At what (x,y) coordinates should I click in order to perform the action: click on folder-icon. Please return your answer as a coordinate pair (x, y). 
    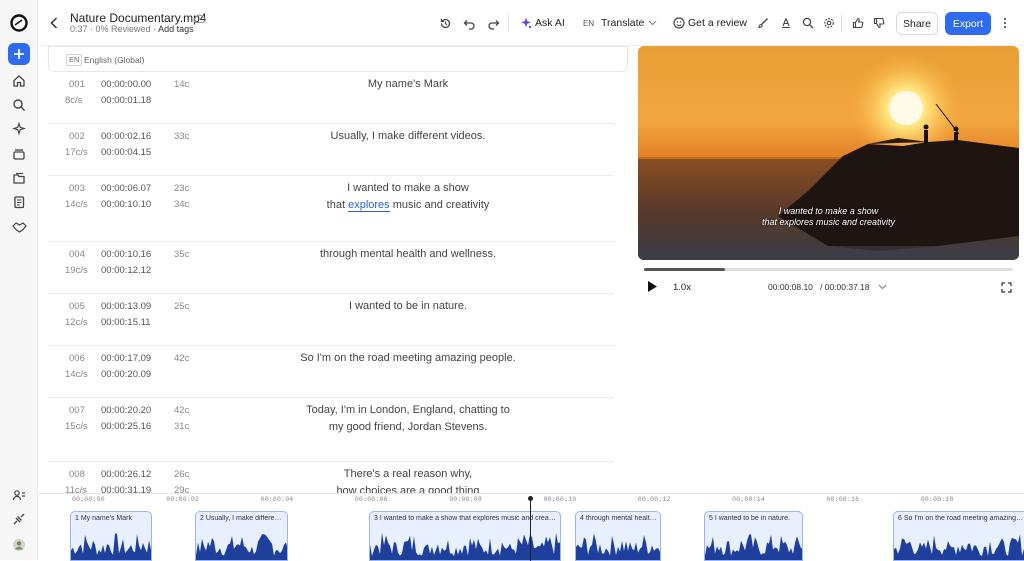
    Looking at the image, I should click on (19, 178).